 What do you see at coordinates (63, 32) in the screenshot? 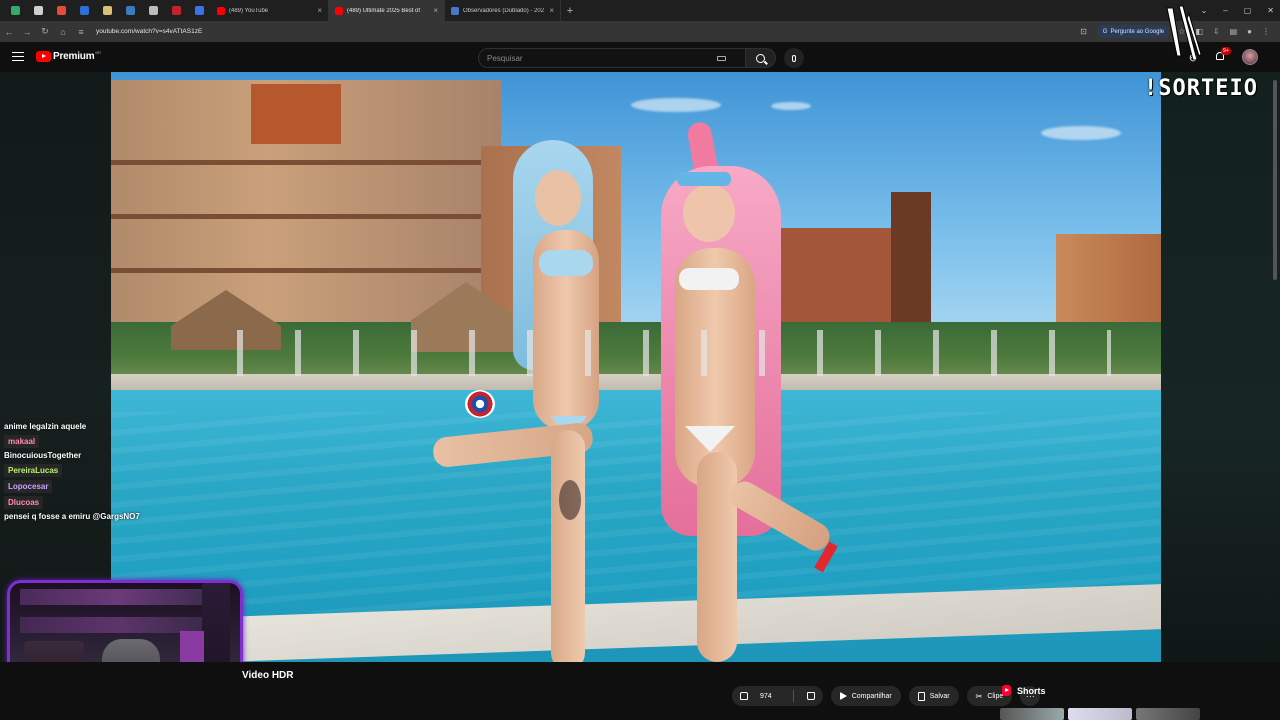
I see `home-icon: ⌂` at bounding box center [63, 32].